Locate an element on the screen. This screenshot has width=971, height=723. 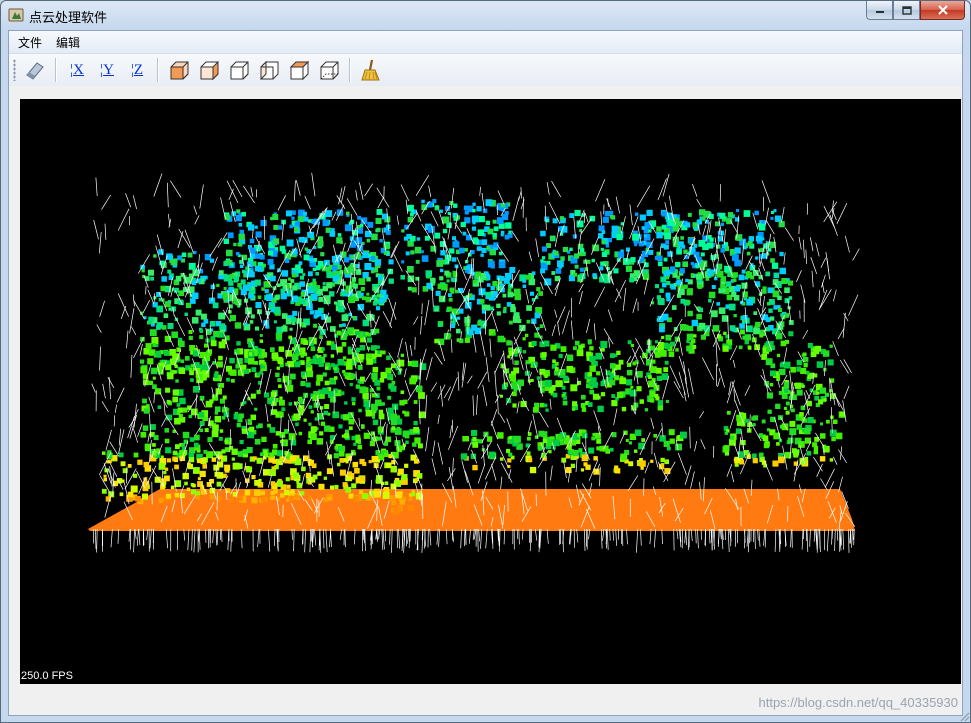
title-bar: 点云处理软件 is located at coordinates (485, 15).